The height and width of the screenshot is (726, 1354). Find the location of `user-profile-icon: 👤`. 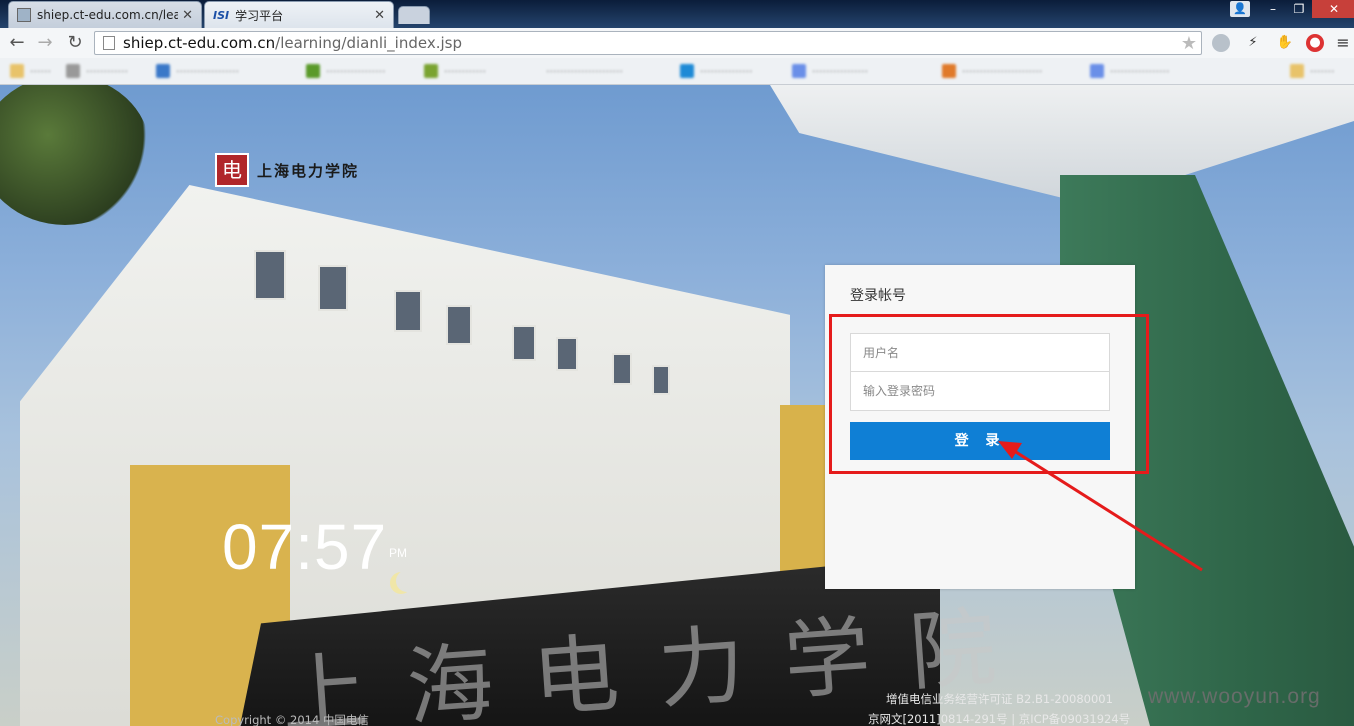

user-profile-icon: 👤 is located at coordinates (1240, 9).